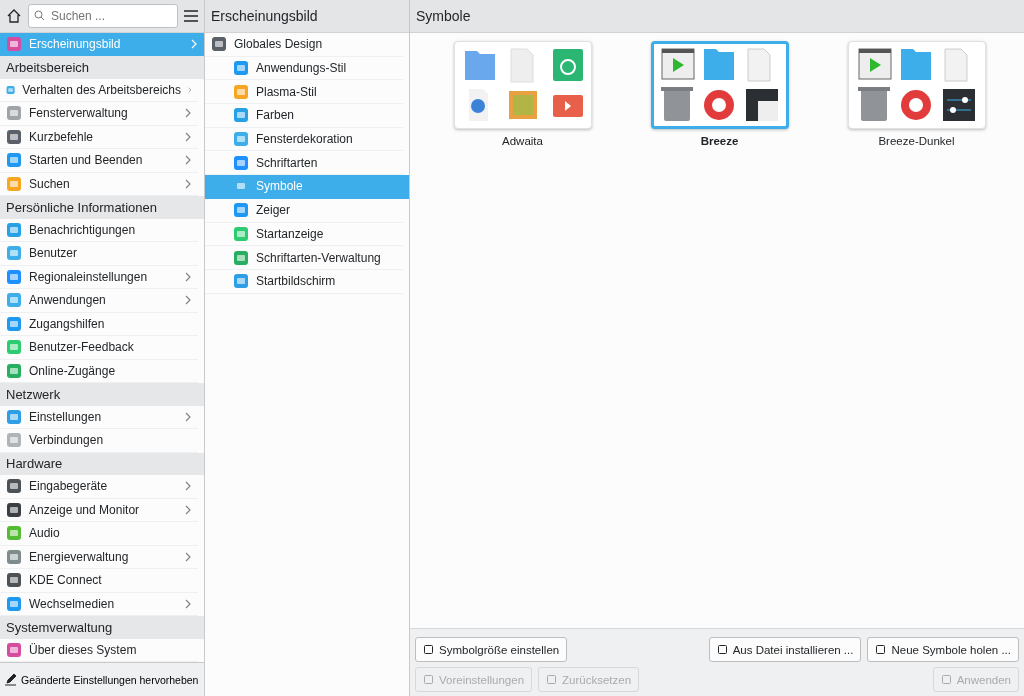 The width and height of the screenshot is (1024, 696). I want to click on pen-icon, so click(10, 680).